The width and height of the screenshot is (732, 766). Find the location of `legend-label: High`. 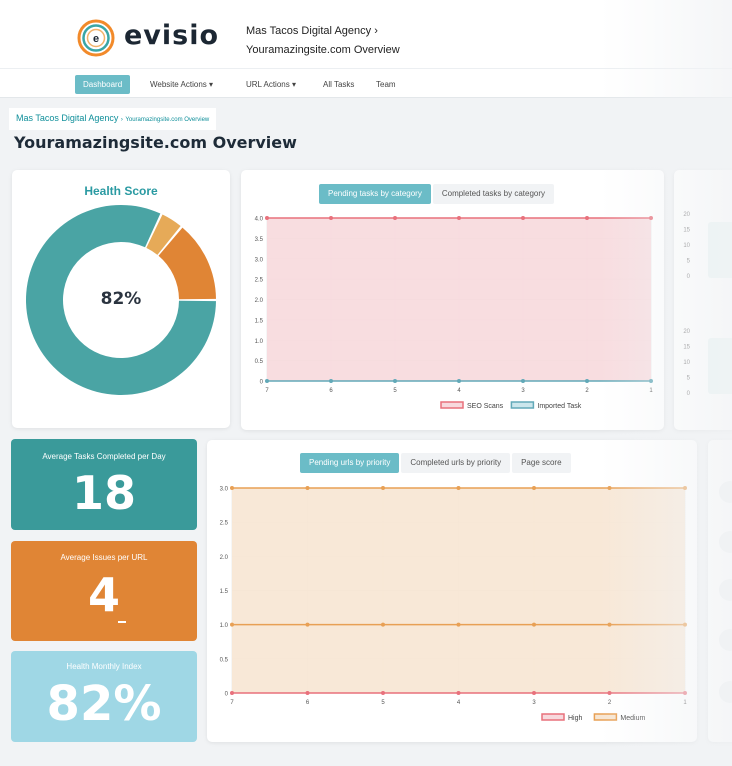

legend-label: High is located at coordinates (575, 718).